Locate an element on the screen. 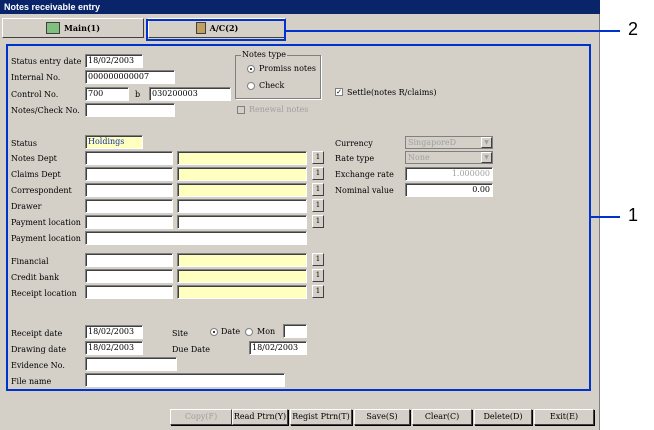 The width and height of the screenshot is (654, 430). tab-main: Main(1) is located at coordinates (73, 28).